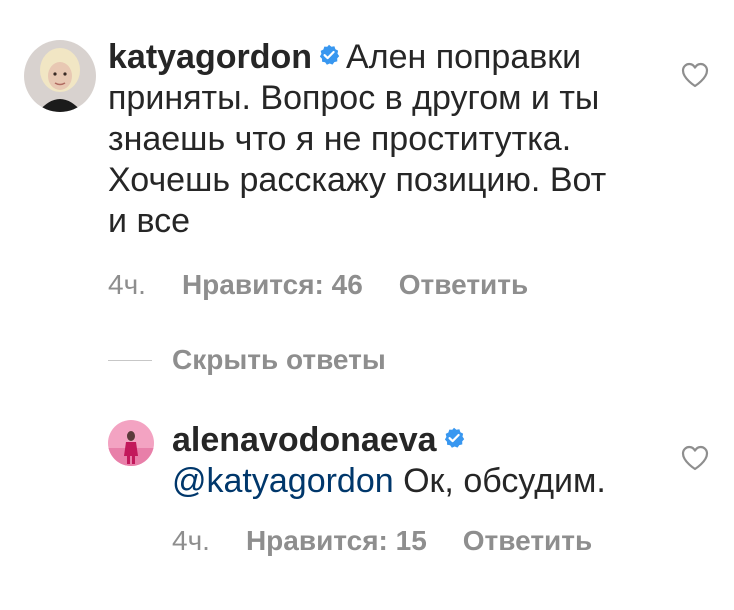 The height and width of the screenshot is (610, 734). What do you see at coordinates (210, 57) in the screenshot?
I see `comment-username: katyagordon` at bounding box center [210, 57].